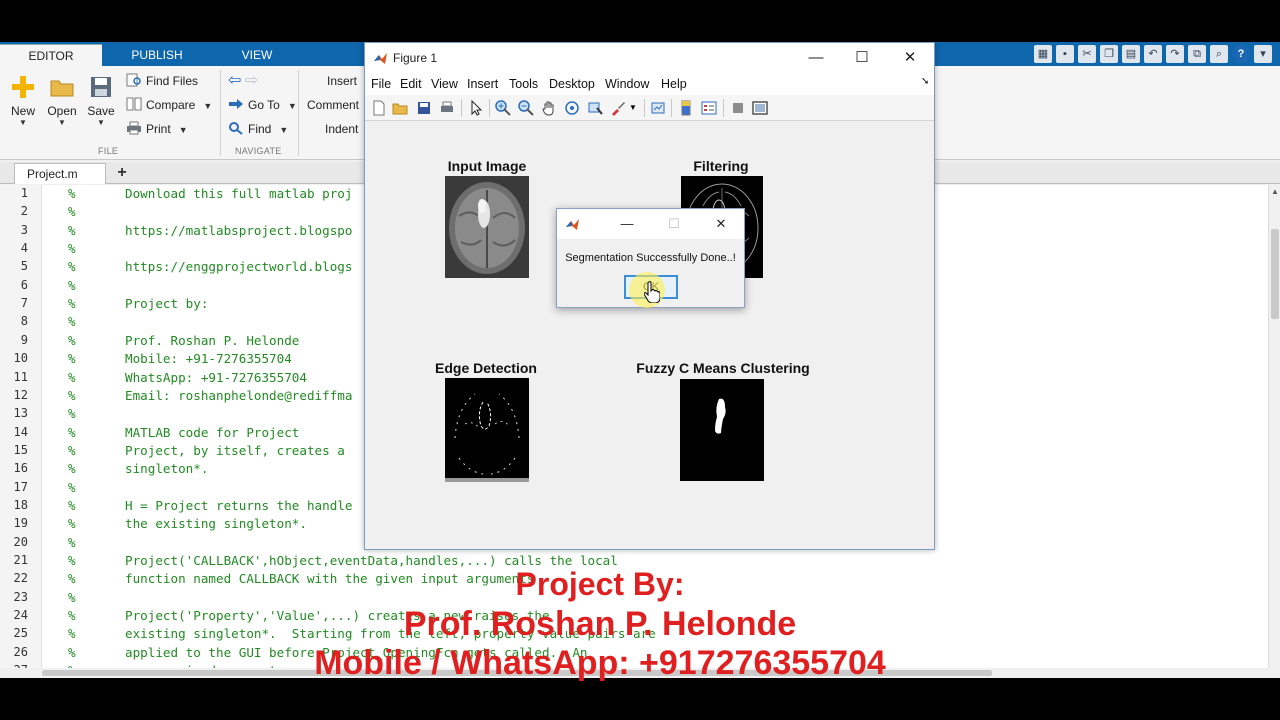 The height and width of the screenshot is (720, 1280). I want to click on save-icon: ▪, so click(1065, 54).